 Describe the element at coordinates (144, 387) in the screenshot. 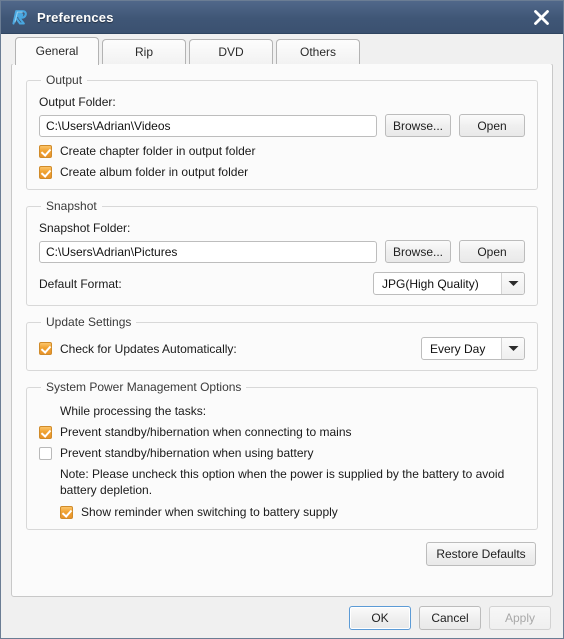

I see `power-management-group-title: System Power Management Options` at that location.